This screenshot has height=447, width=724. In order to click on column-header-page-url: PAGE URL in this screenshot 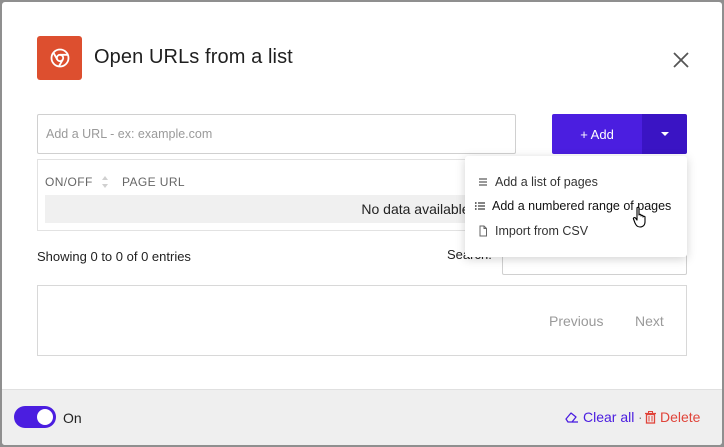, I will do `click(153, 182)`.